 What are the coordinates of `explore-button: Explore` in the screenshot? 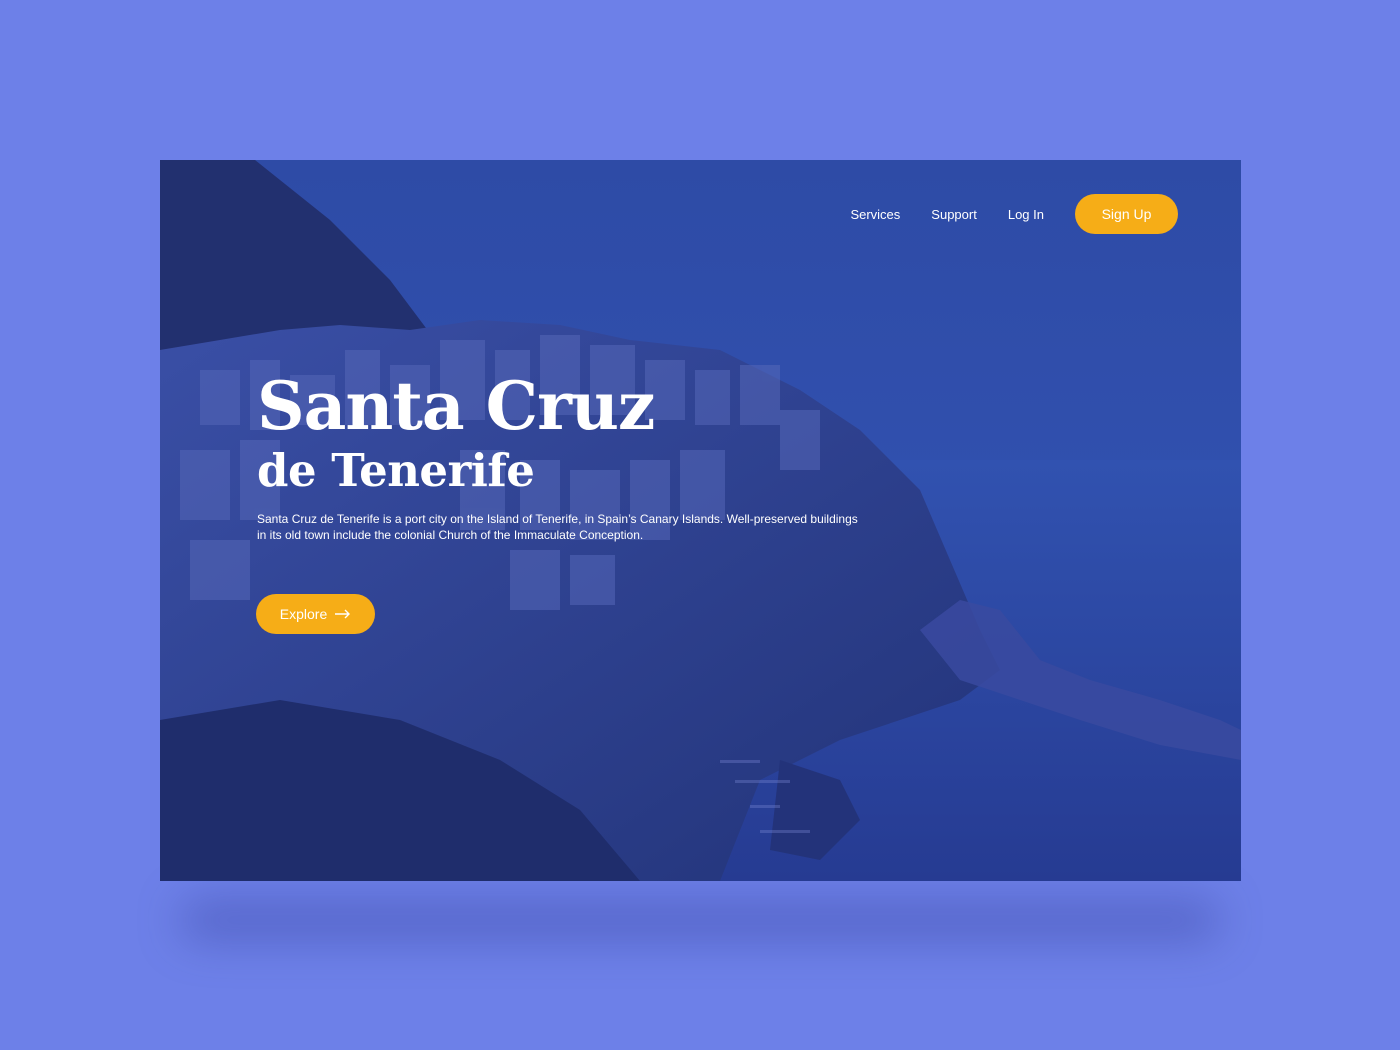 It's located at (315, 614).